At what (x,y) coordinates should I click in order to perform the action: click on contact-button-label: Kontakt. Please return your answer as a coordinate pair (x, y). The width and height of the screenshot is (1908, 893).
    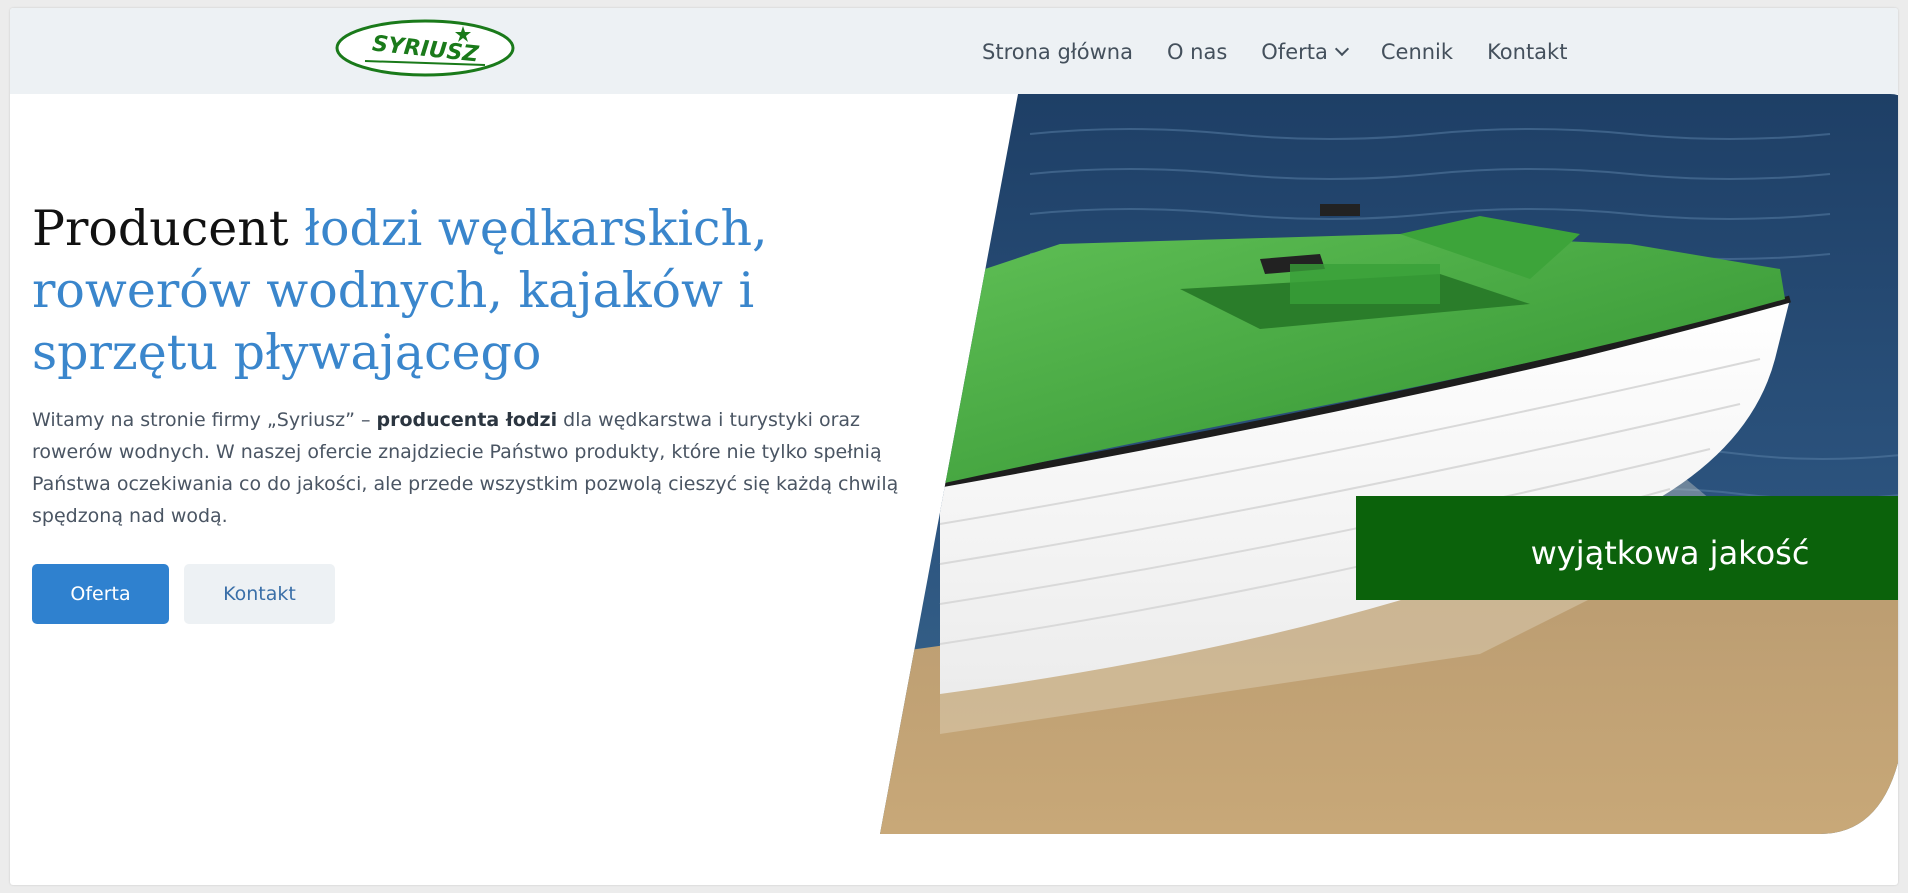
    Looking at the image, I should click on (259, 594).